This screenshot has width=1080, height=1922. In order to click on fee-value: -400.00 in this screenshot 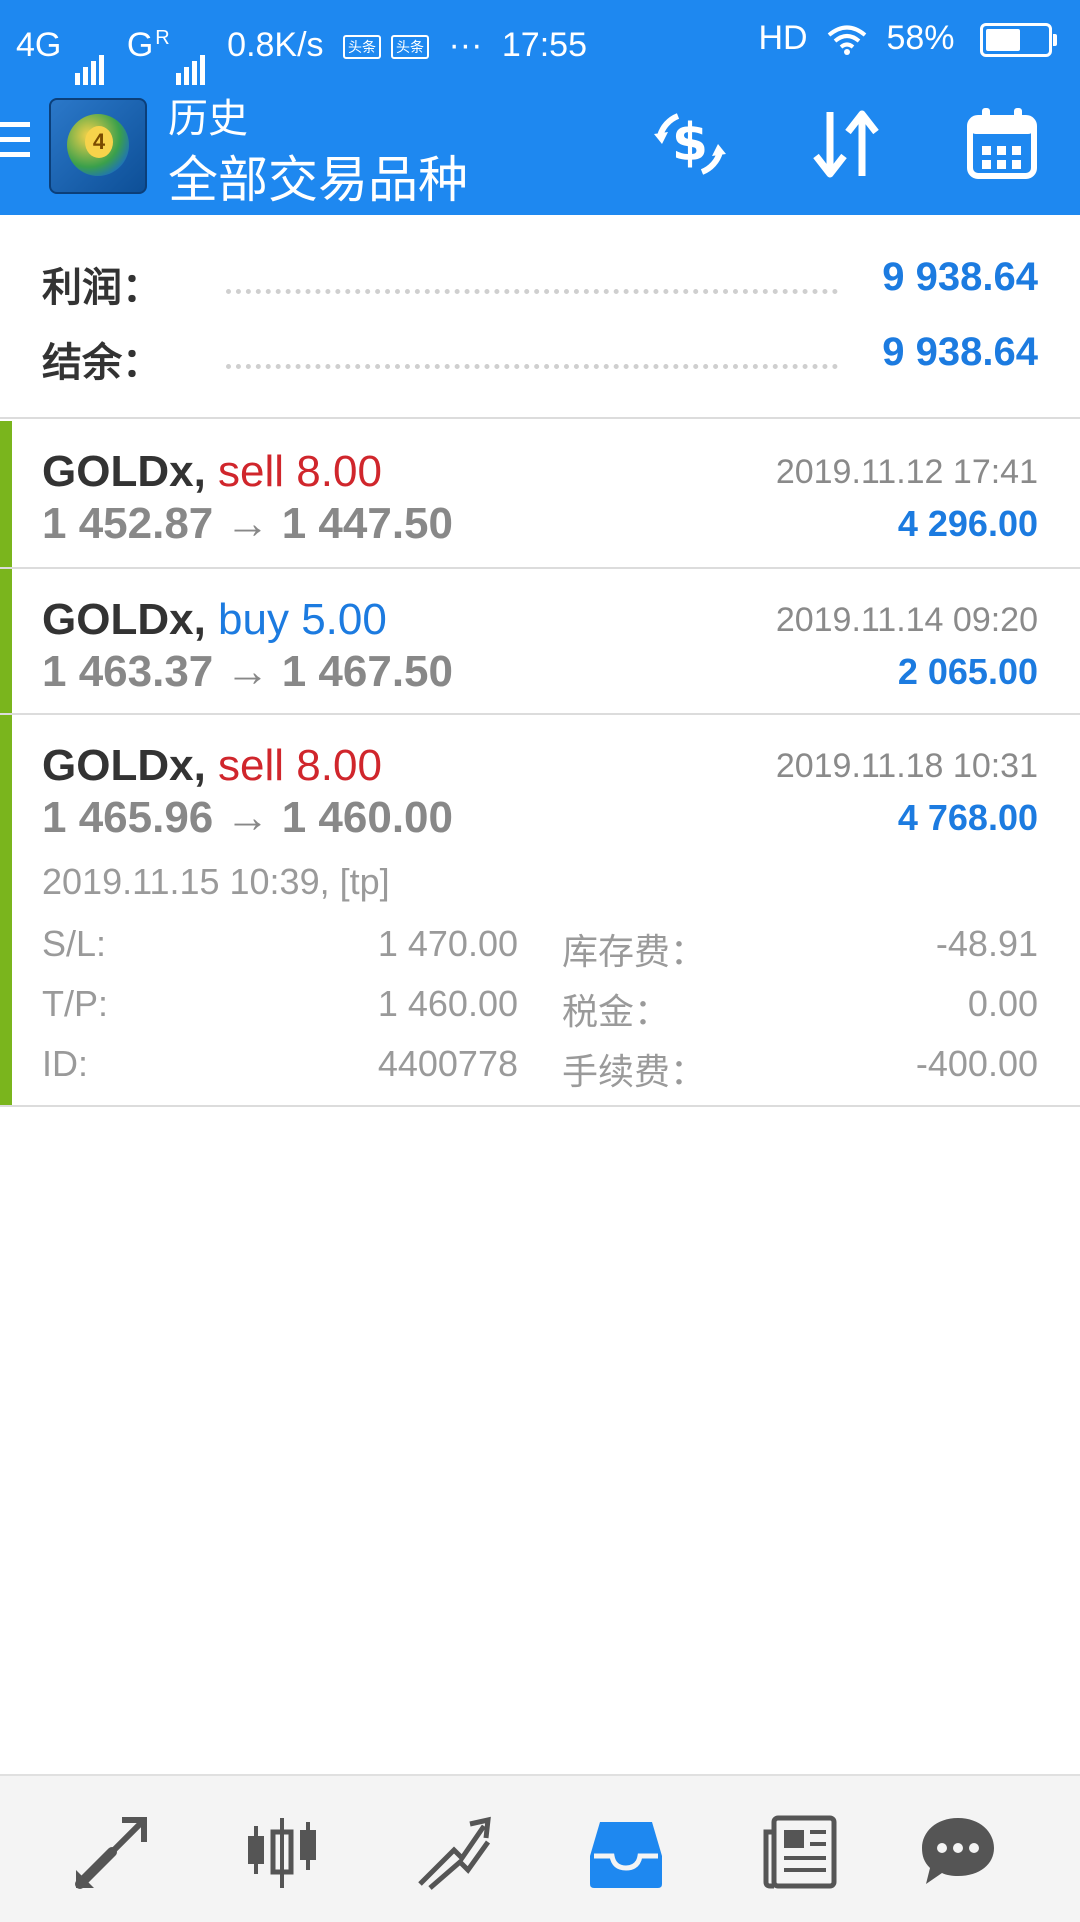, I will do `click(976, 1063)`.